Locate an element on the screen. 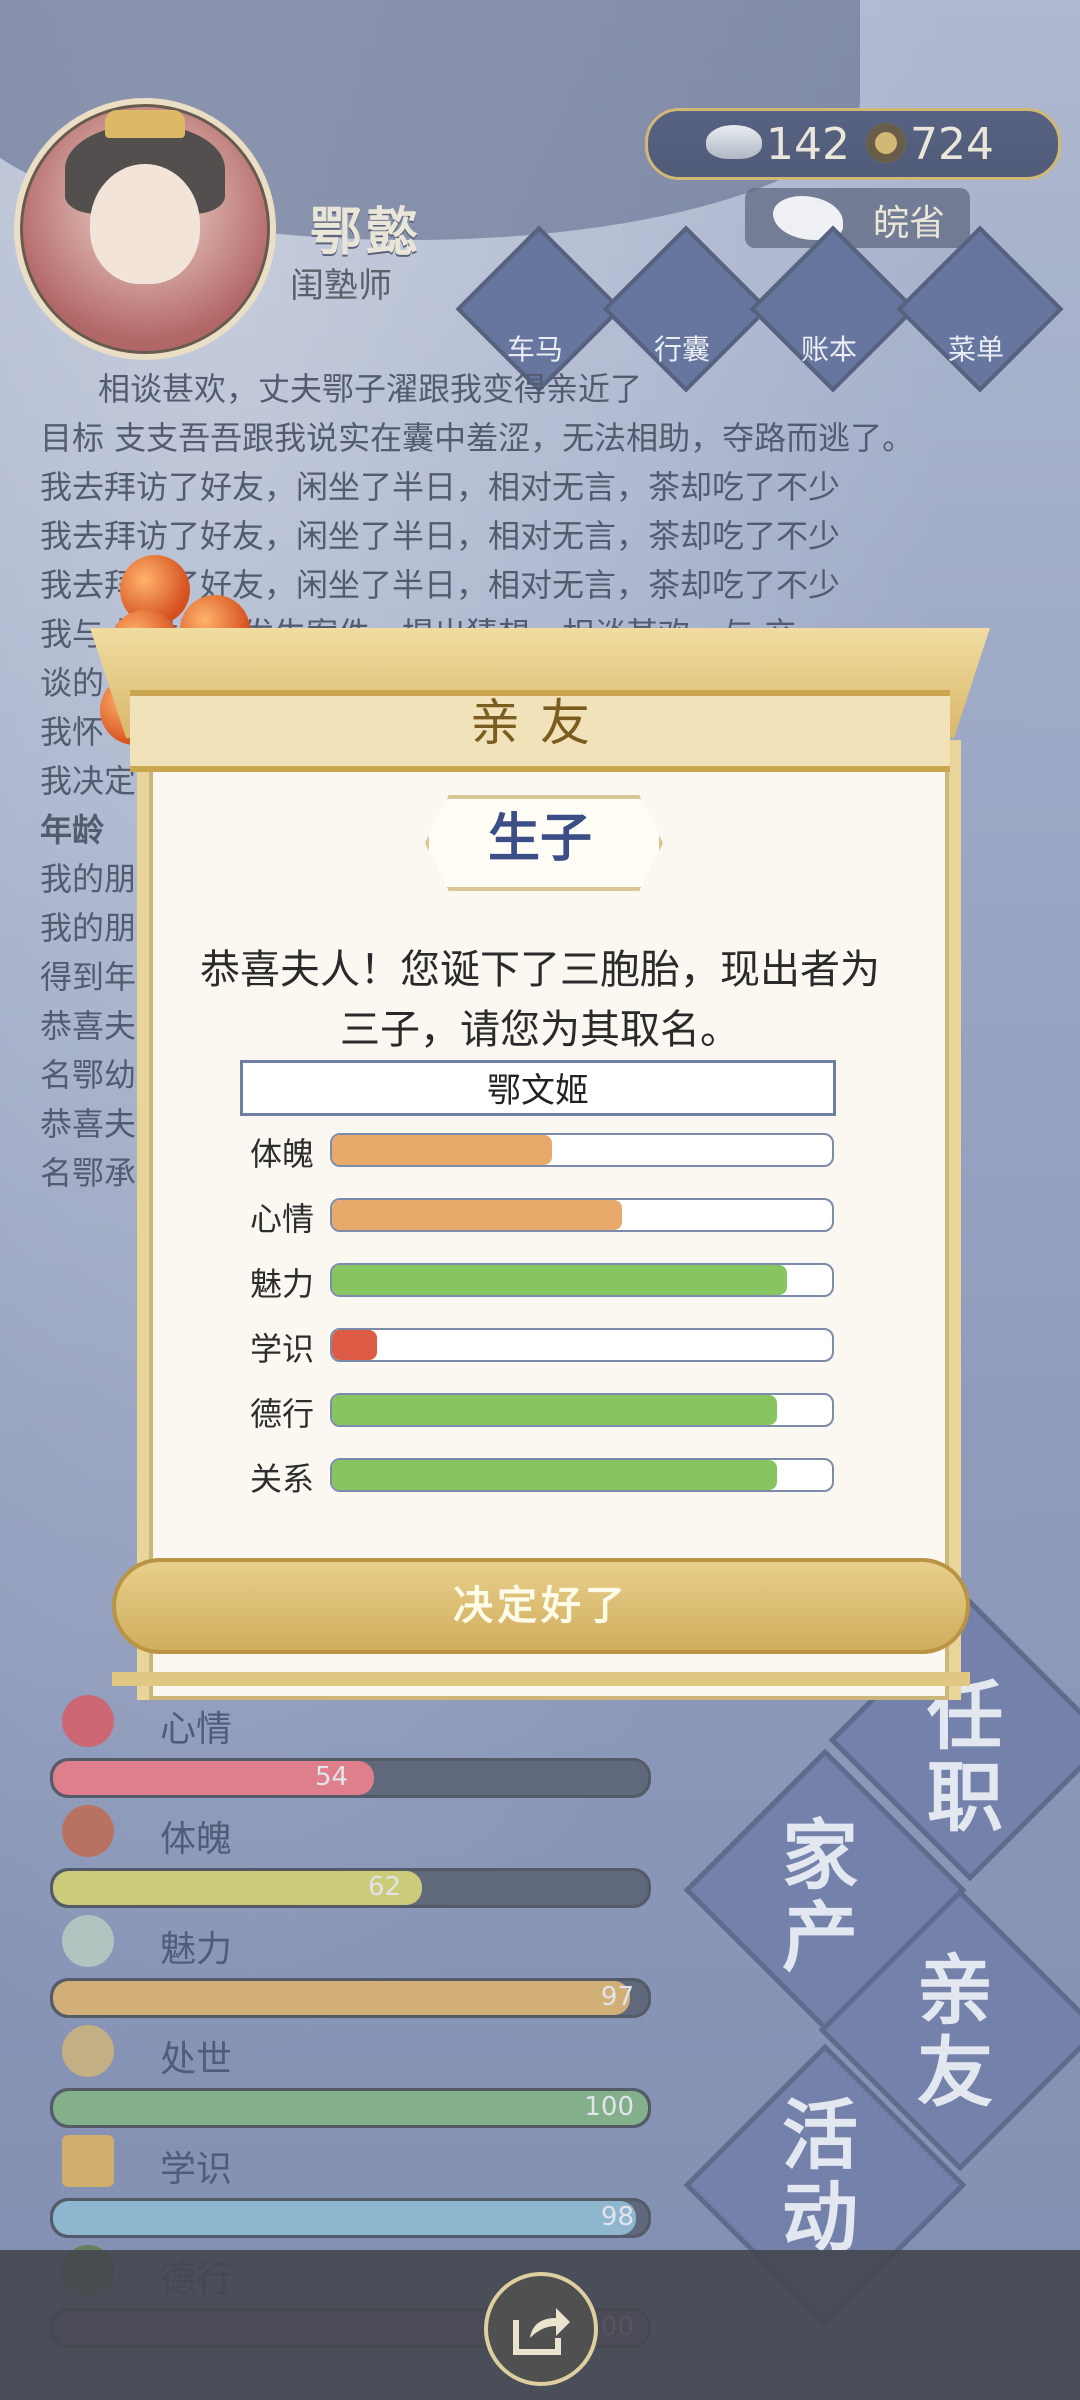  child-name-input: 鄂文姬 is located at coordinates (538, 1088).